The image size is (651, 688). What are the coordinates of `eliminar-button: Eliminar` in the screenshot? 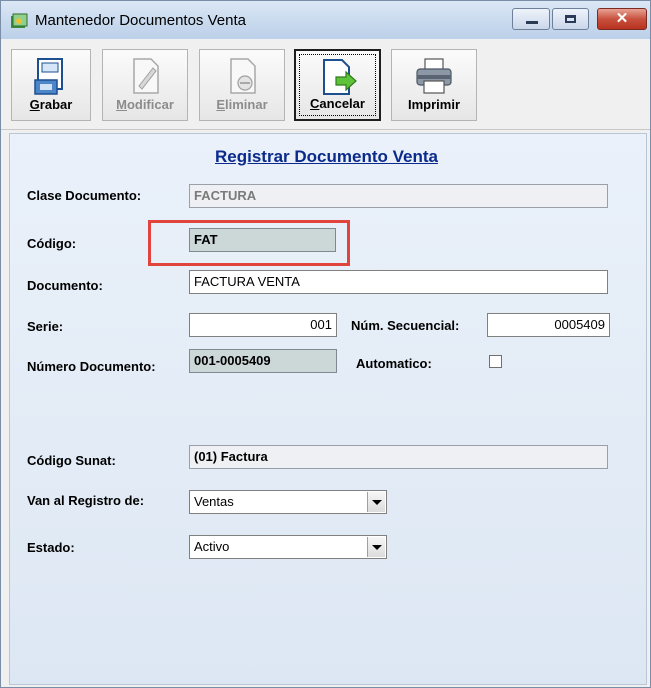 It's located at (242, 85).